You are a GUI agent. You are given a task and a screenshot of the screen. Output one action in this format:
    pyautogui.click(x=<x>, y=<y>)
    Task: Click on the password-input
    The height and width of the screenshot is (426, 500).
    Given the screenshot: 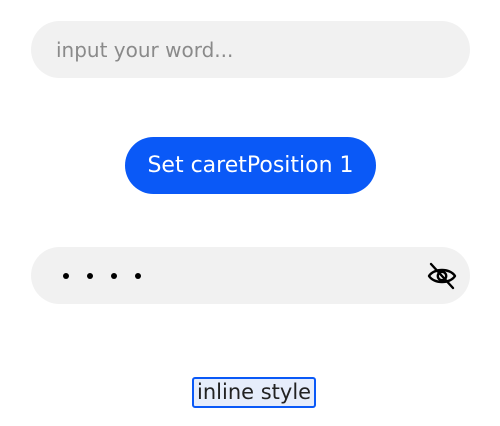 What is the action you would take?
    pyautogui.click(x=250, y=275)
    